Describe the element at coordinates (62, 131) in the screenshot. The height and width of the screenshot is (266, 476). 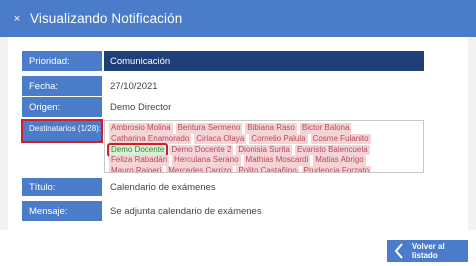
I see `recipients-label: Destinatarios (1/28):` at that location.